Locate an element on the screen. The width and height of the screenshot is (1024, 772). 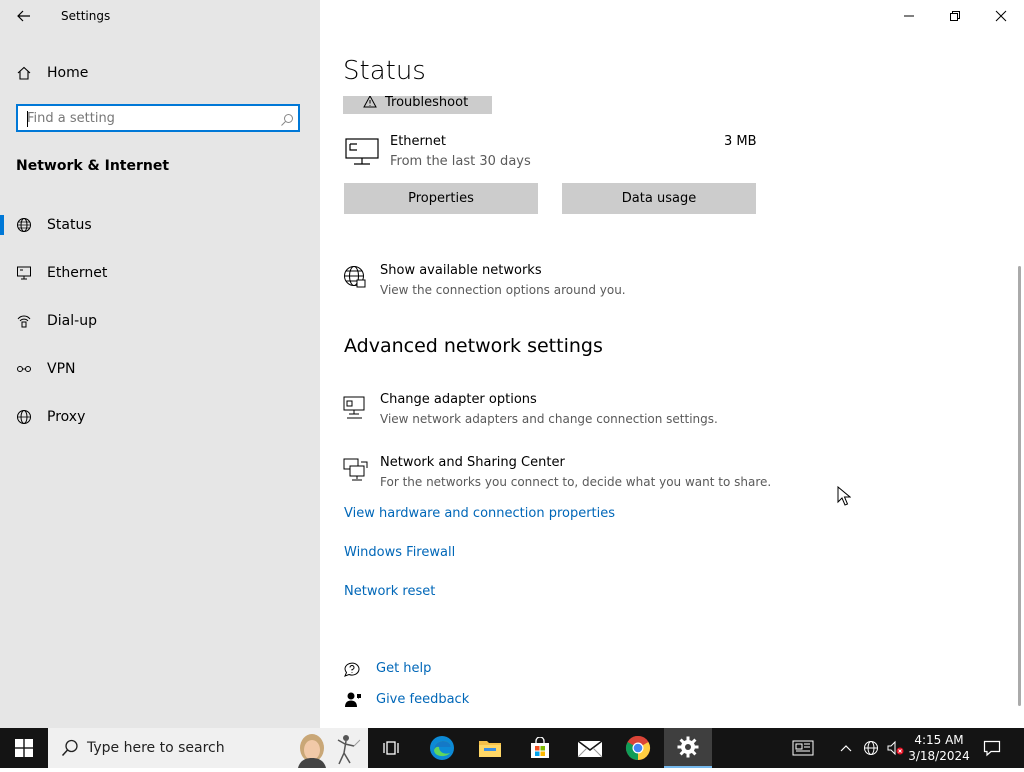
chrome-browser-icon is located at coordinates (638, 747).